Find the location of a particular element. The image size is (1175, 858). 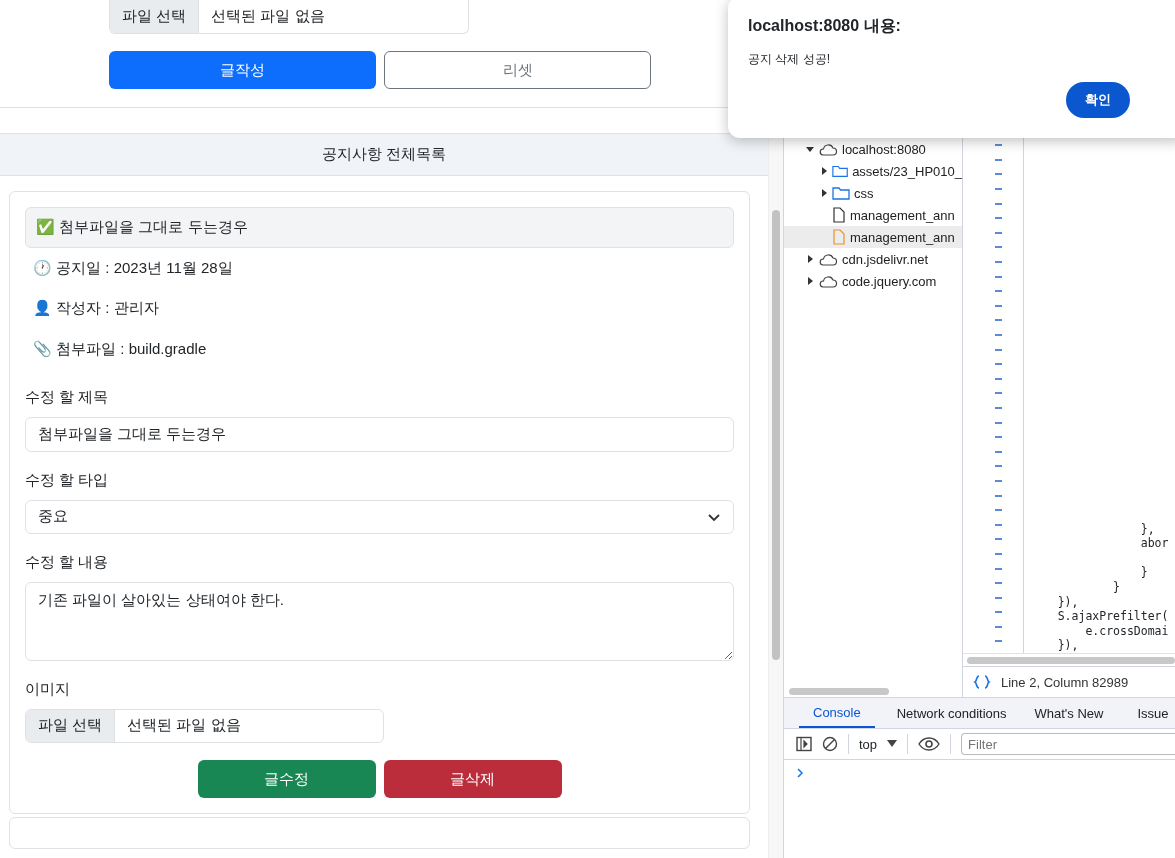

title-field: 첨부파일을 그대로 두는경우 is located at coordinates (379, 434).